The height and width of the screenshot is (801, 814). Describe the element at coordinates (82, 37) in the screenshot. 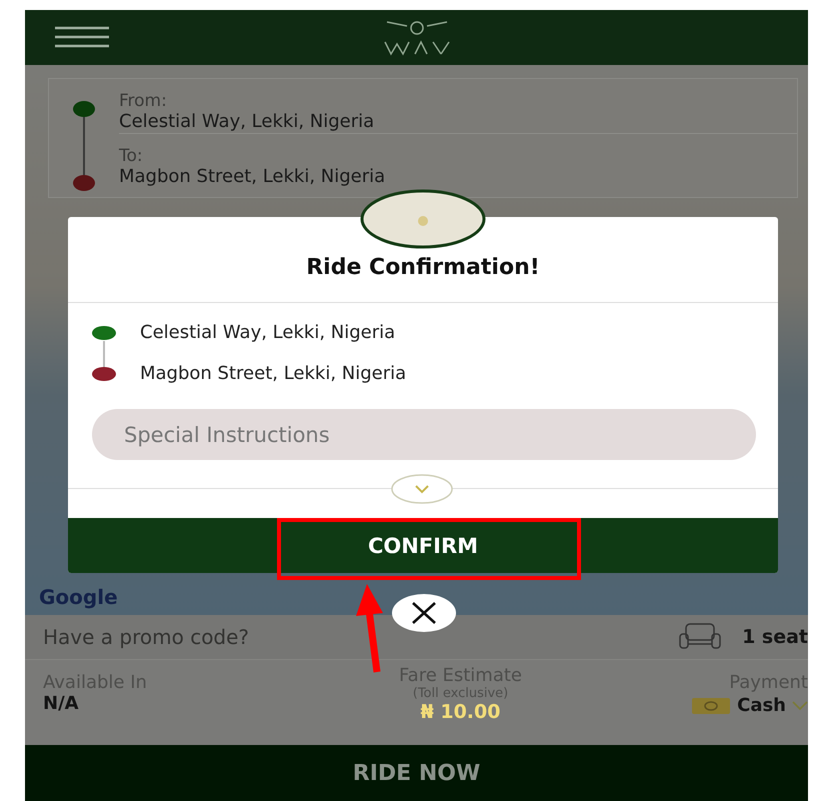

I see `menu-icon` at that location.